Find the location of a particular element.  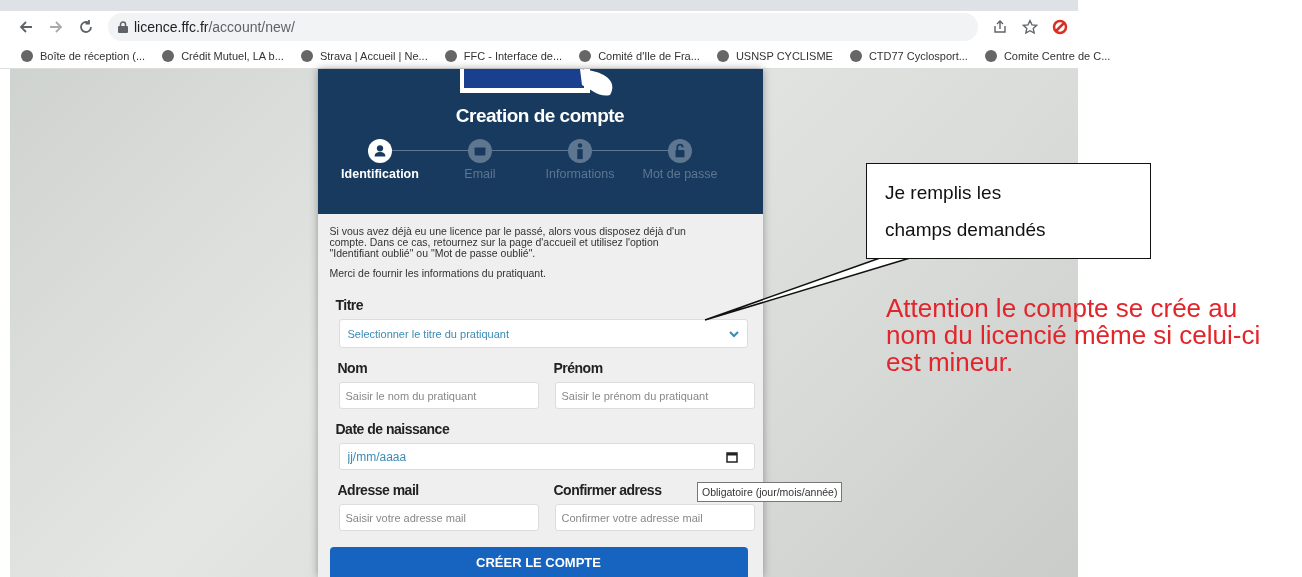

text-field: Saisir le prénom du pratiquant is located at coordinates (654, 395).